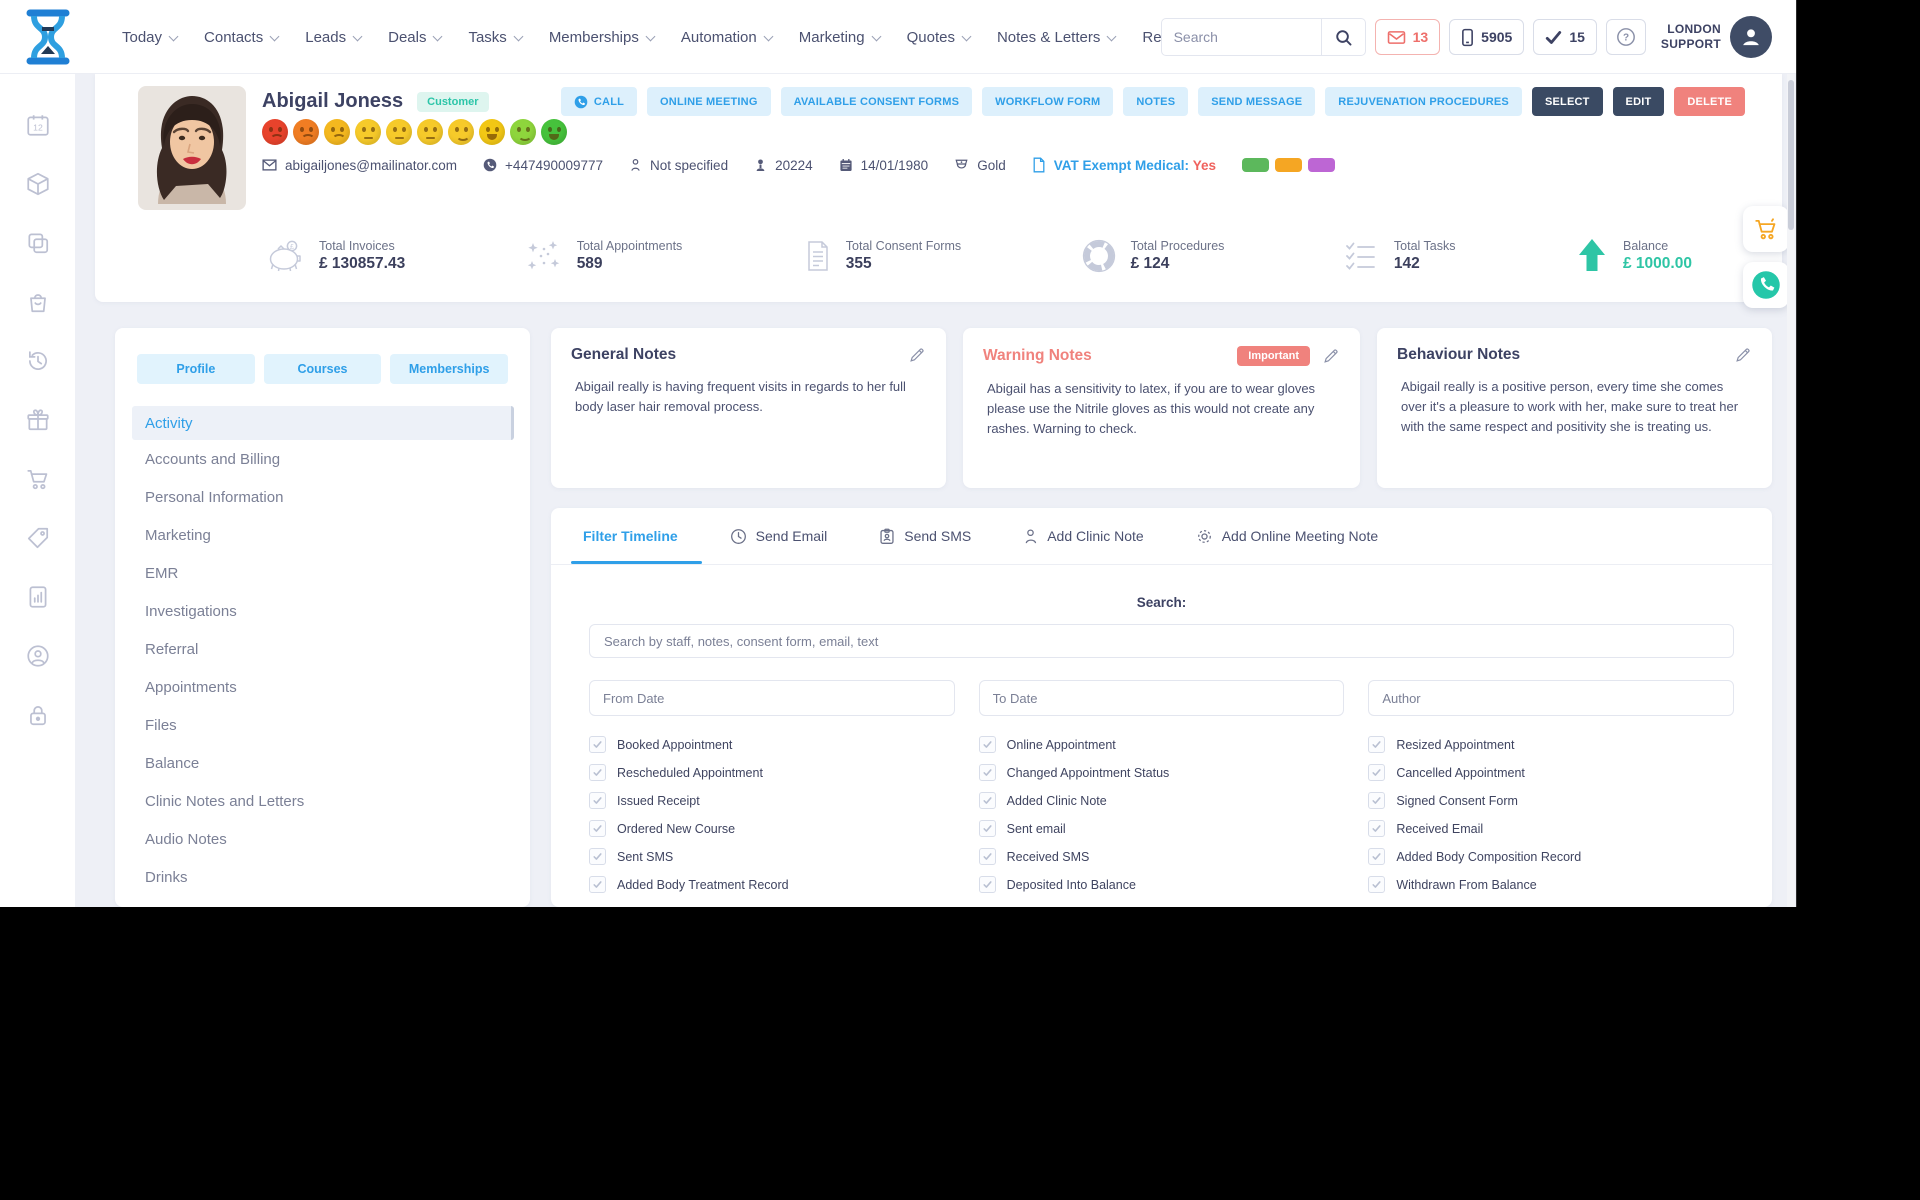 The width and height of the screenshot is (1920, 1200). Describe the element at coordinates (599, 101) in the screenshot. I see `call-button: CALL` at that location.